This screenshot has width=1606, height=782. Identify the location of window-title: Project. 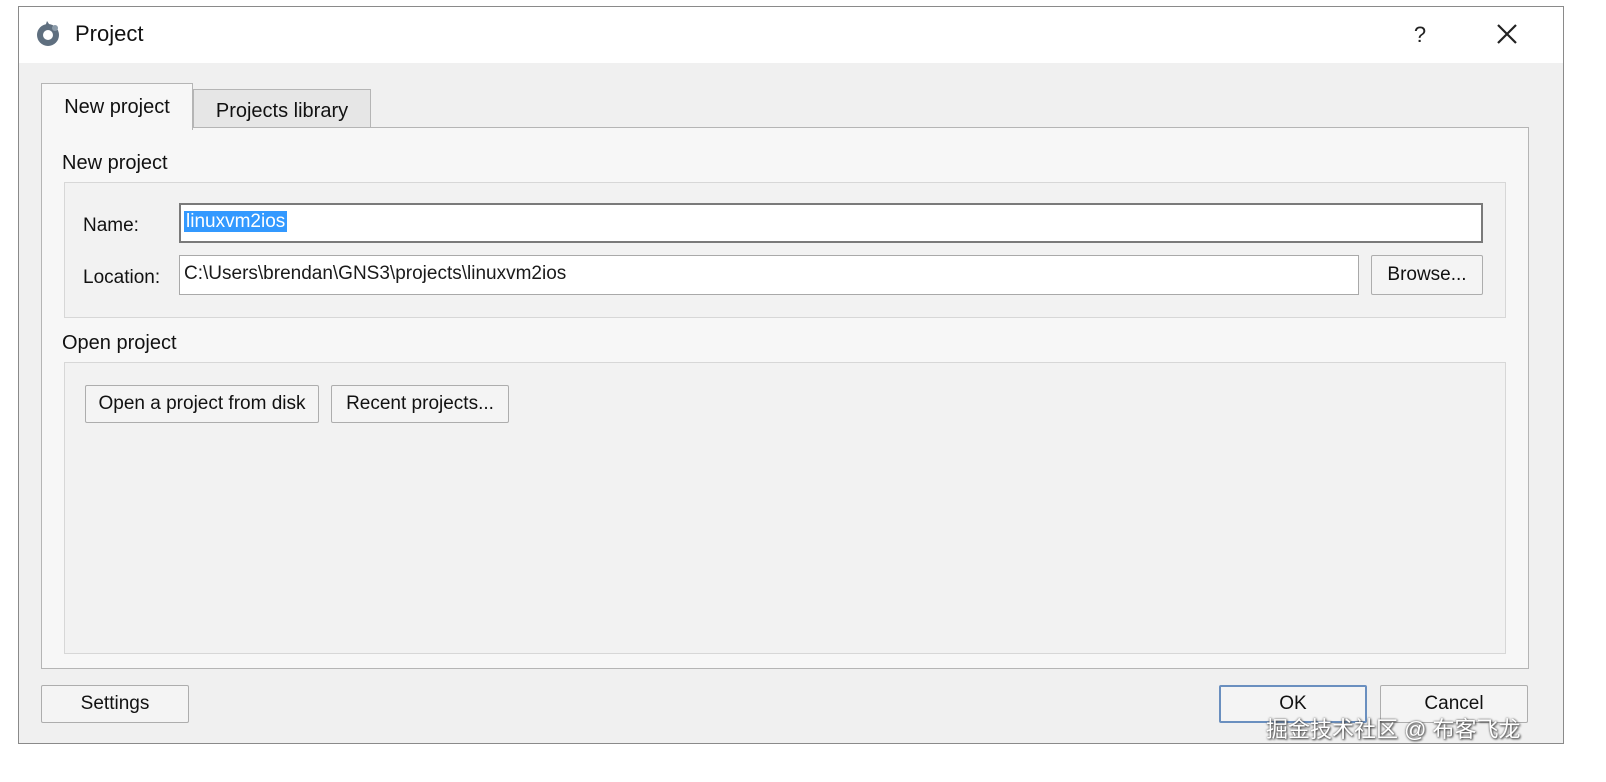
(109, 33).